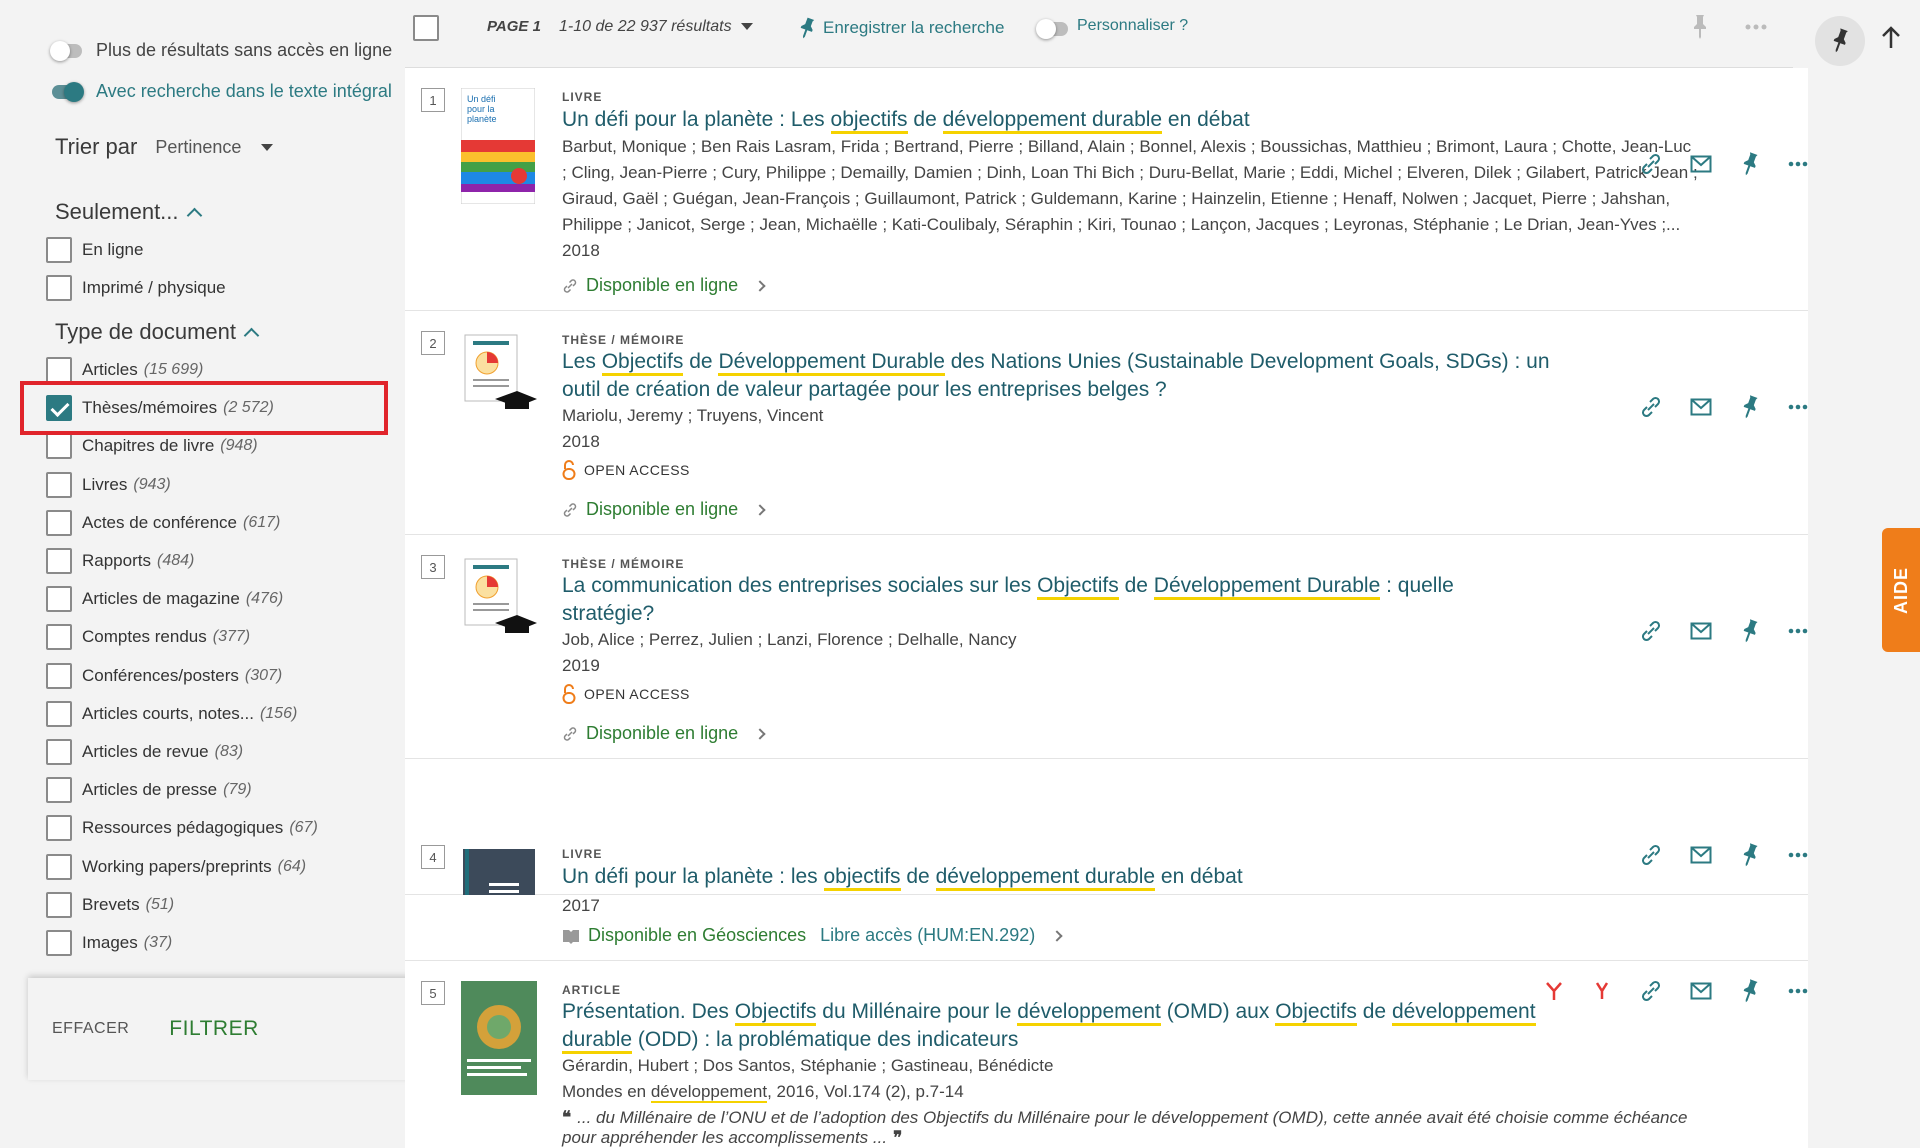  Describe the element at coordinates (498, 146) in the screenshot. I see `book-cover-thumbnail: Un défi pour la planète` at that location.